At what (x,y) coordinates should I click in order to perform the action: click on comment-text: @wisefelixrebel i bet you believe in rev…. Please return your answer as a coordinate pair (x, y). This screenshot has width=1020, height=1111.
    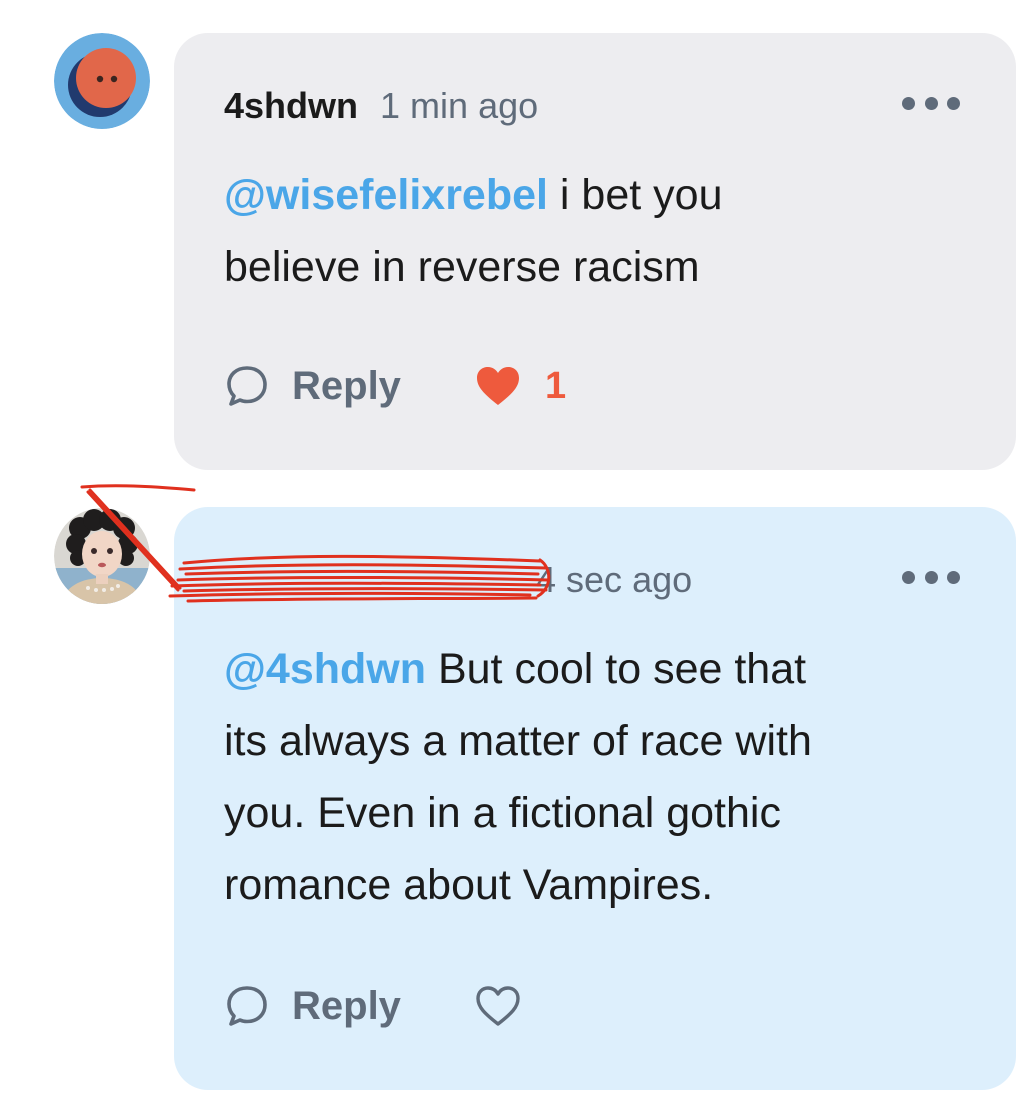
    Looking at the image, I should click on (473, 231).